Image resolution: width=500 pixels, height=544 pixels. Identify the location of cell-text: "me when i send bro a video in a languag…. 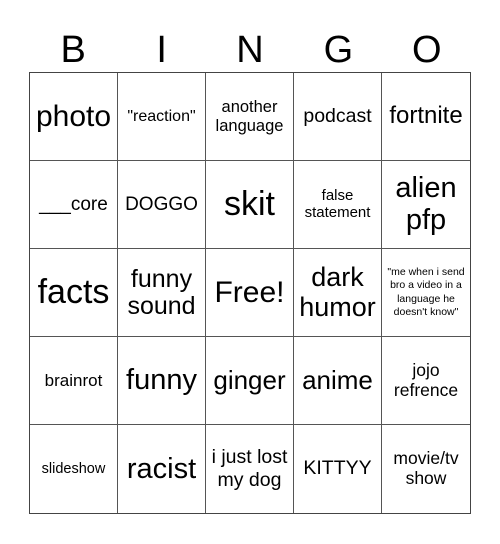
(426, 292).